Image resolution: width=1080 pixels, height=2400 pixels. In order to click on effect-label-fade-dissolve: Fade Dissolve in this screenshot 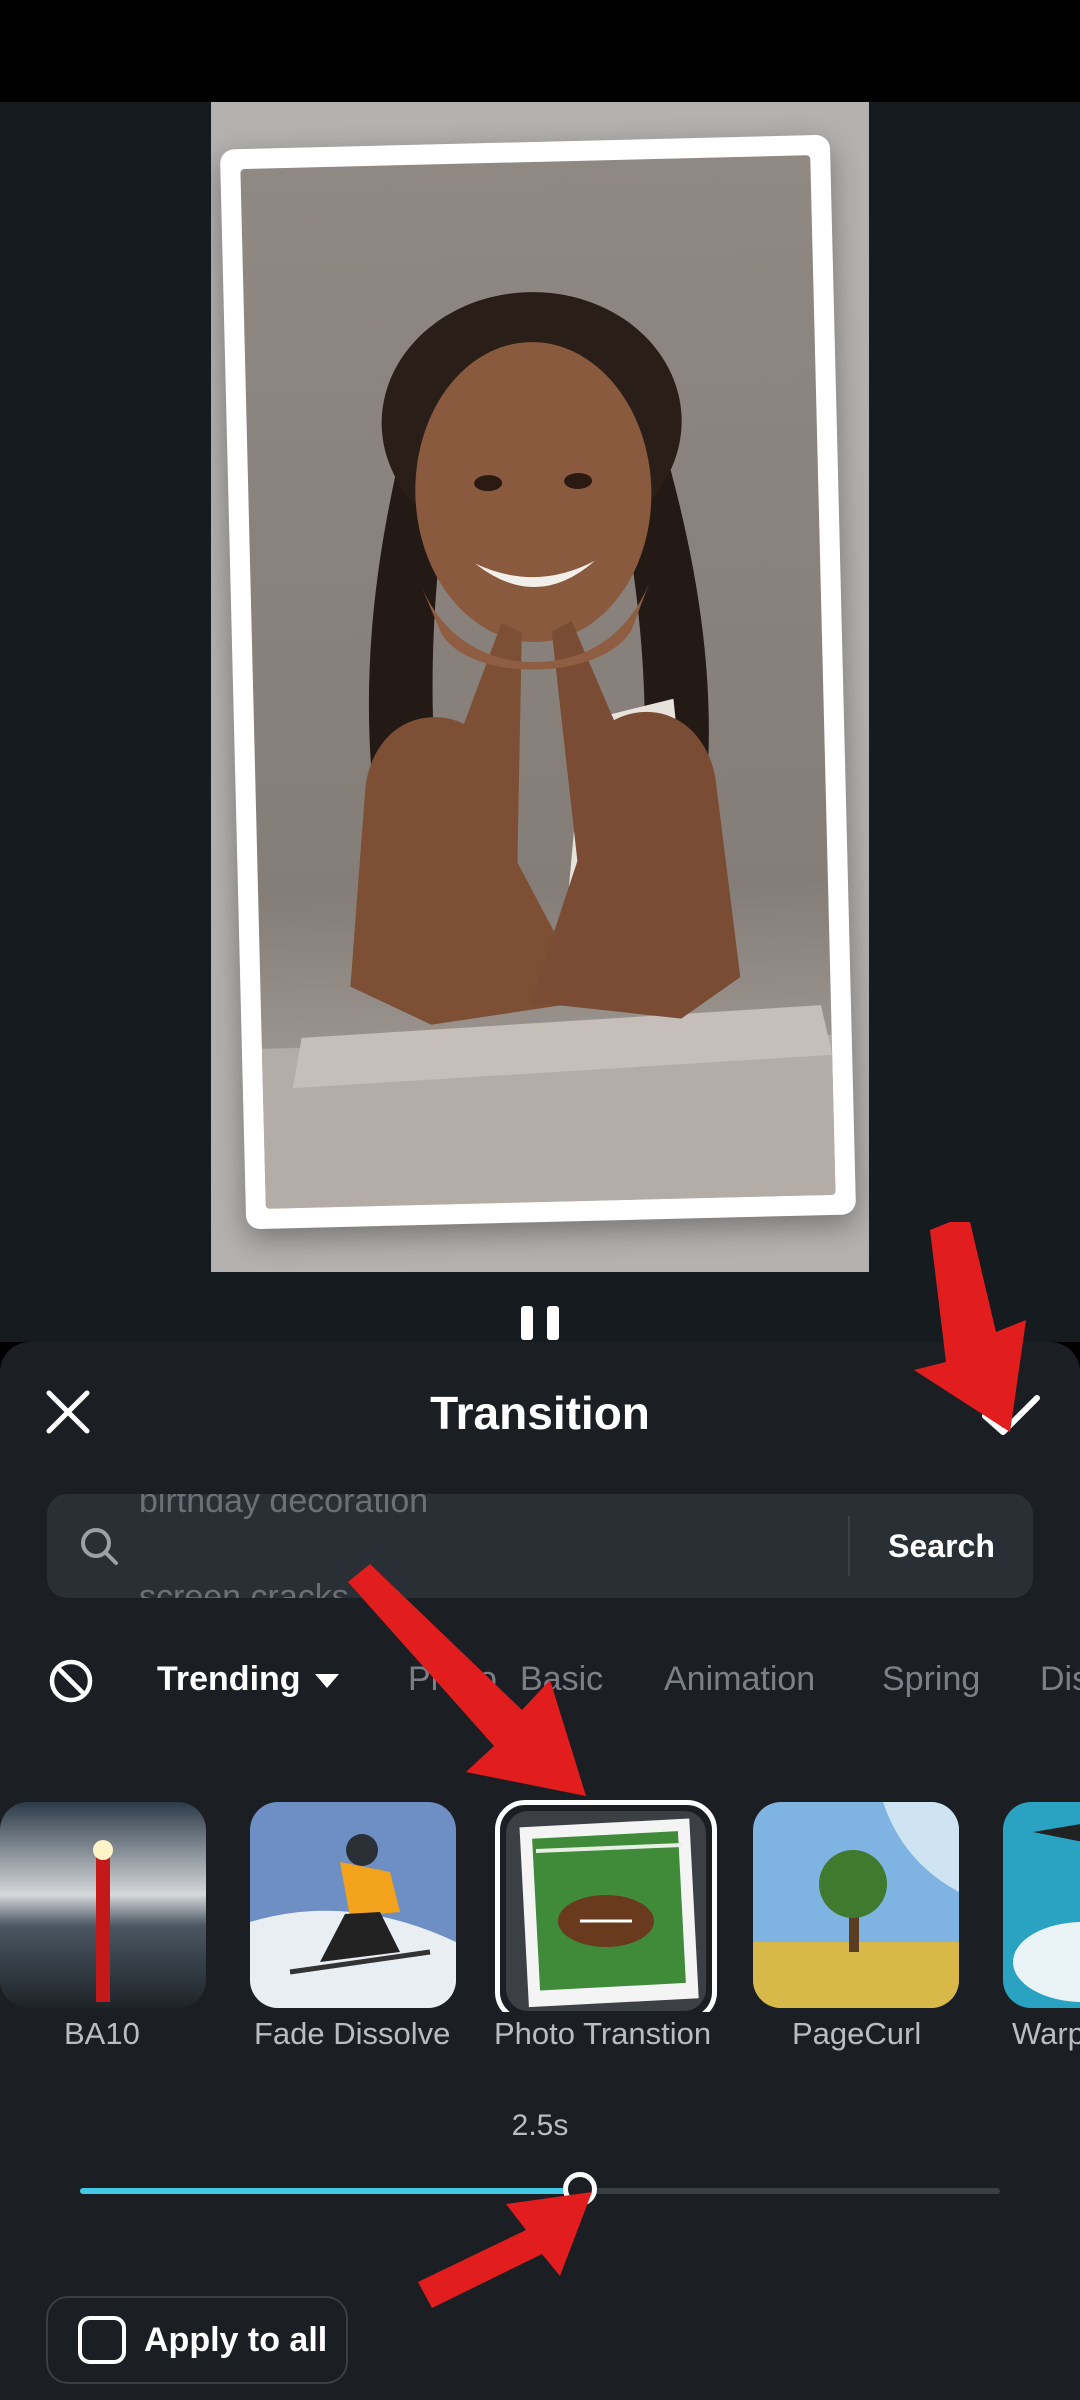, I will do `click(352, 2033)`.